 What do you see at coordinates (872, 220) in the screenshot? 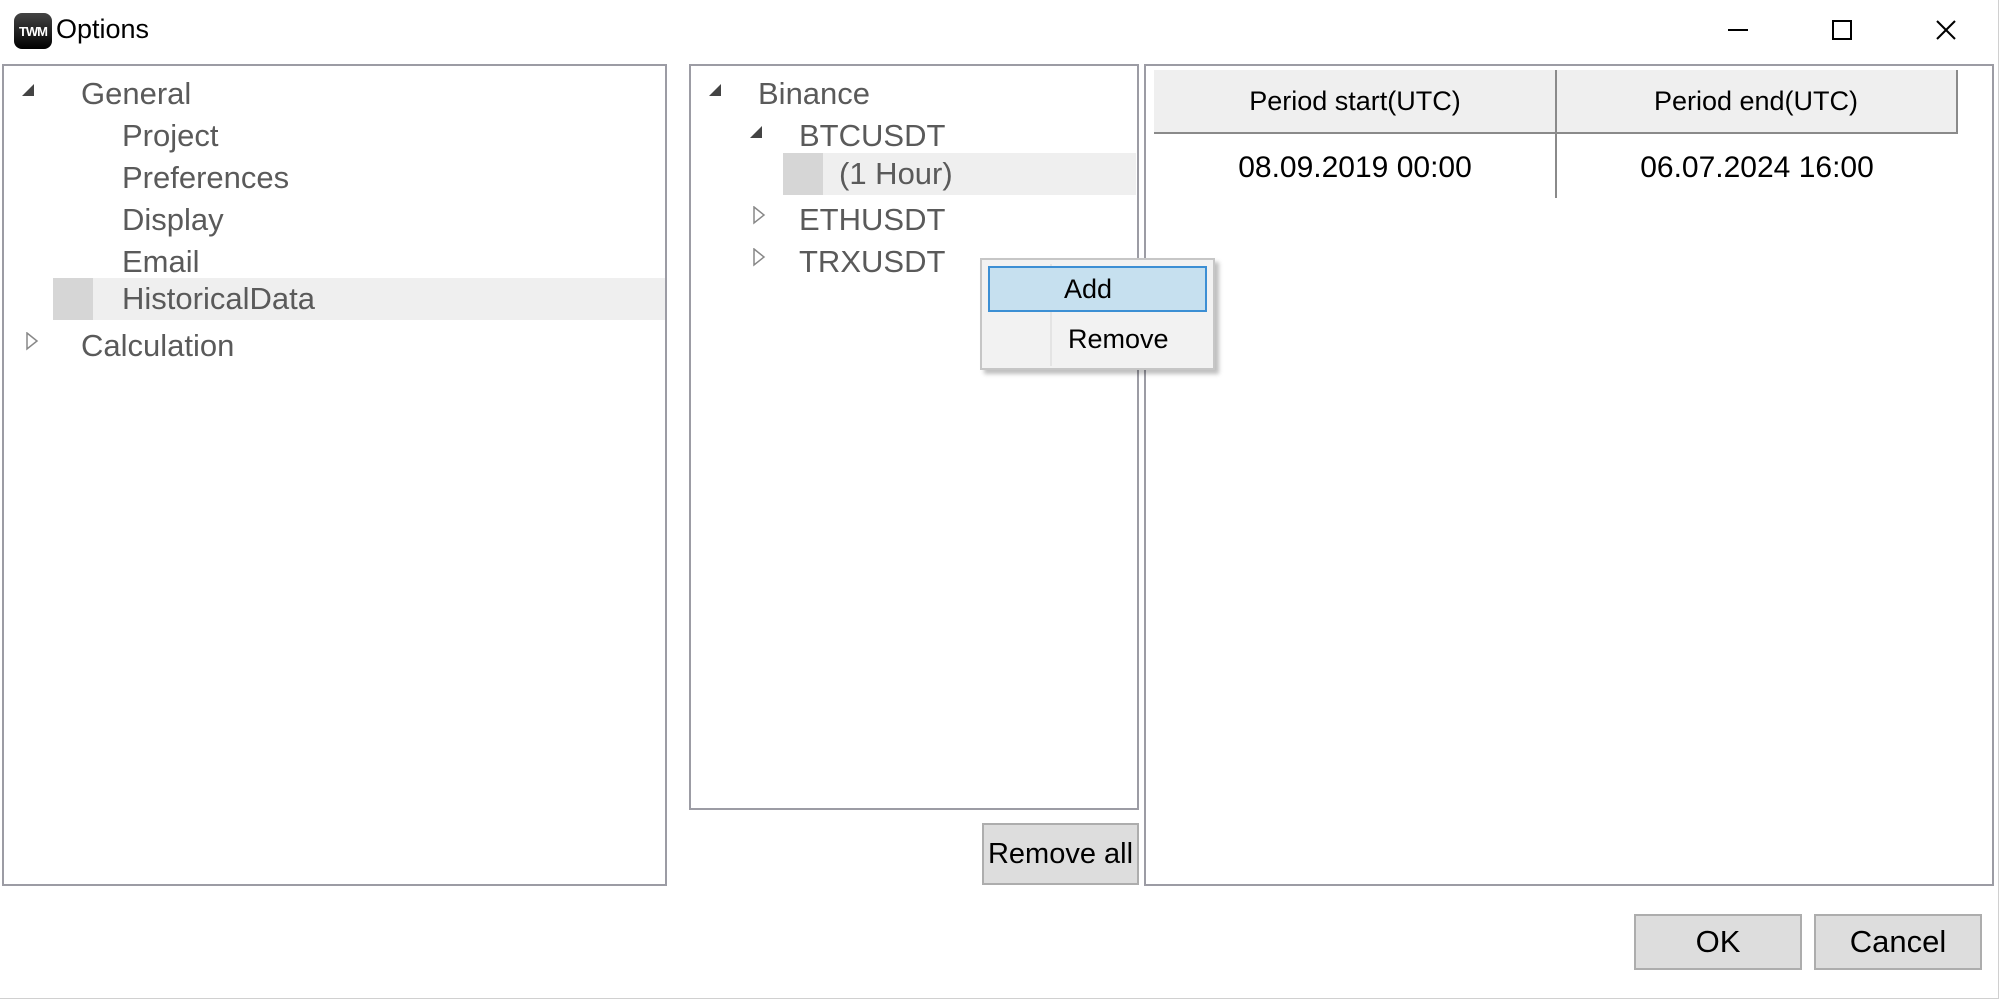
I see `tree-item-ethusdt: ETHUSDT` at bounding box center [872, 220].